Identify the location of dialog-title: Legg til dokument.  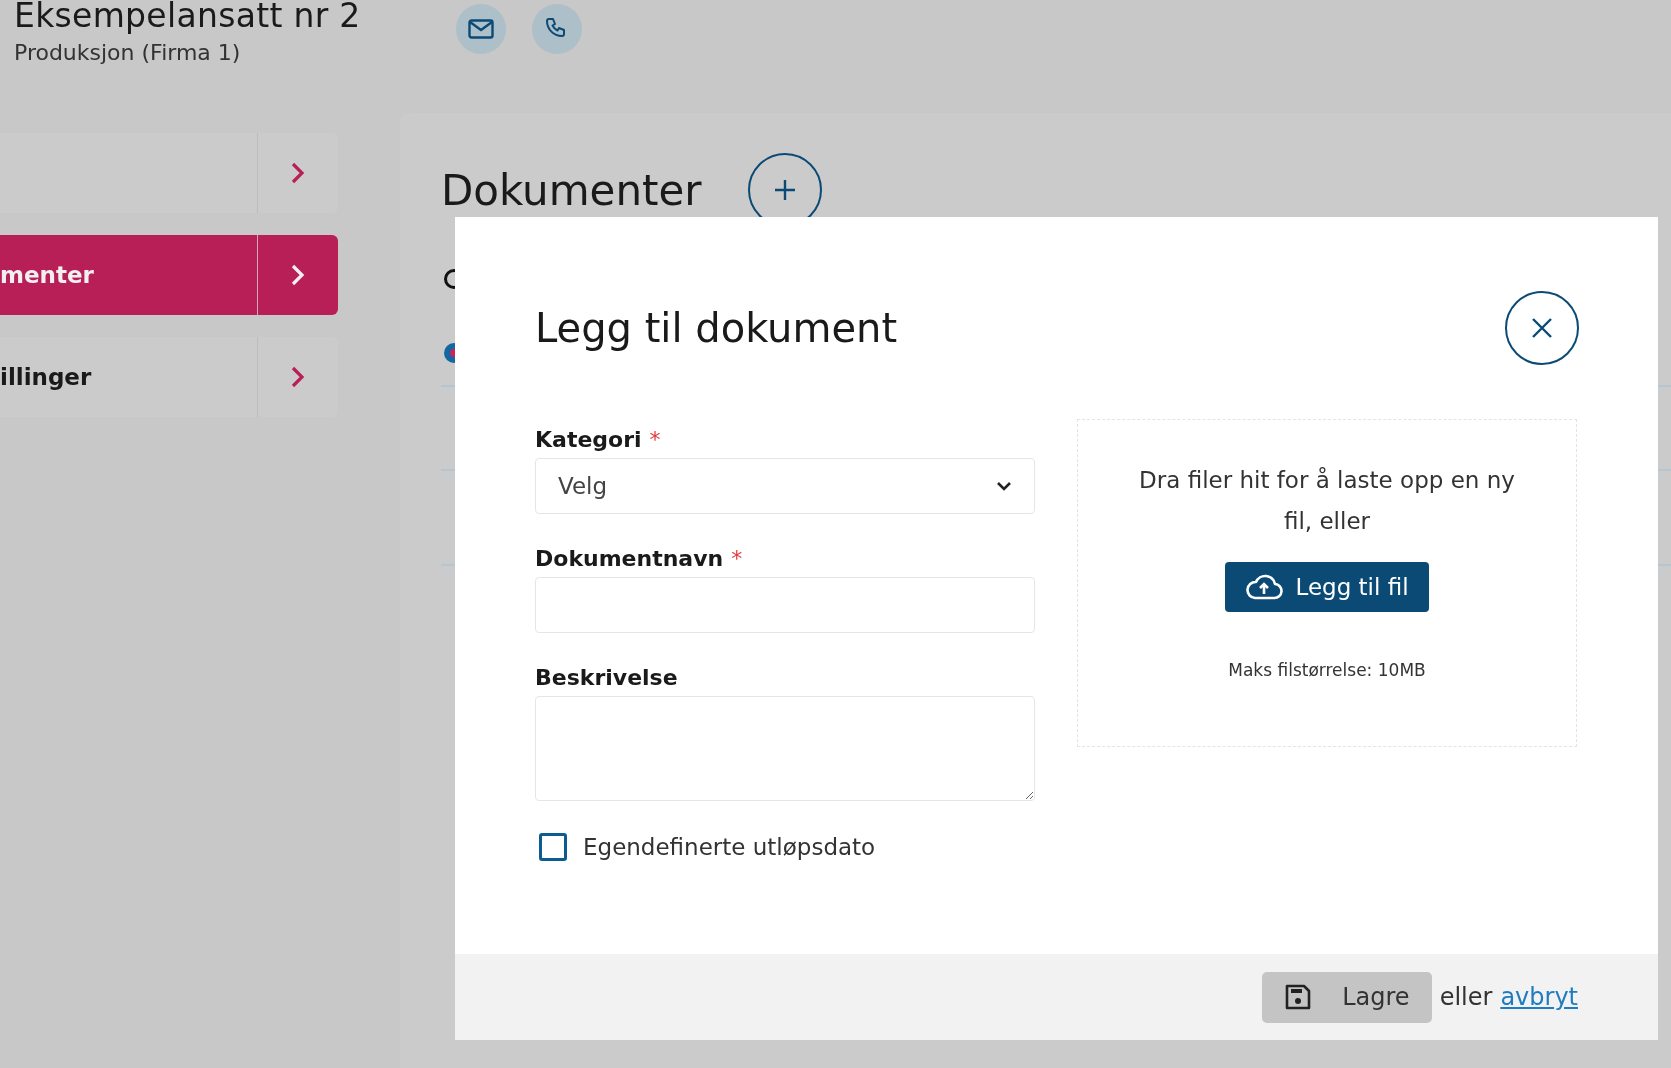
(716, 328).